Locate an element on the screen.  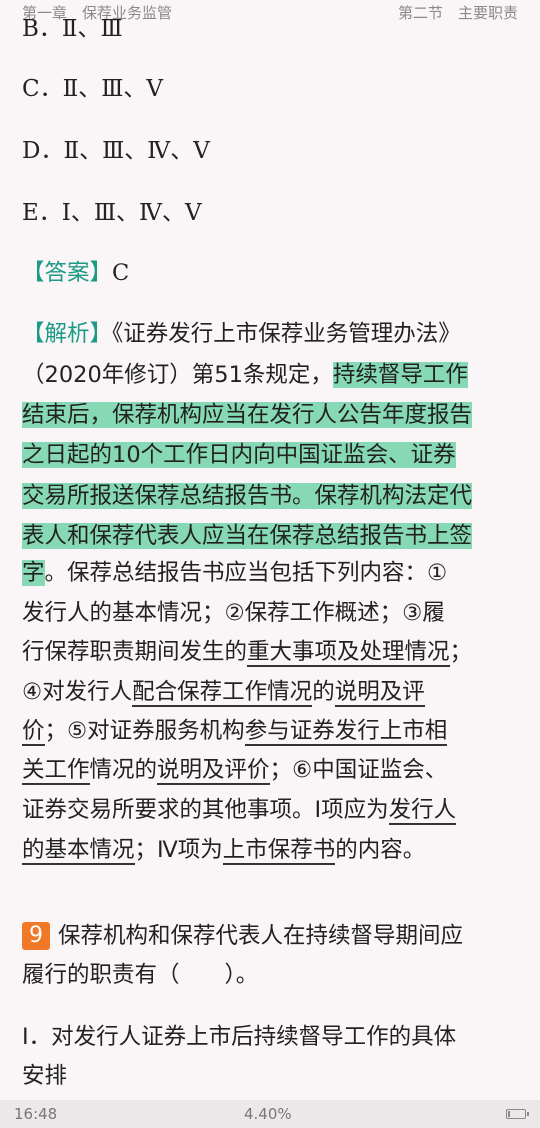
question-number-badge: 9 is located at coordinates (36, 936).